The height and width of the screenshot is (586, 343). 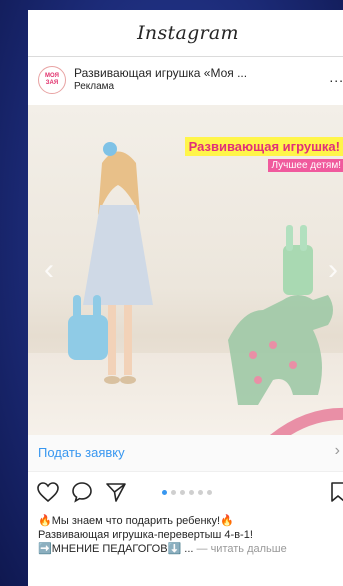 I want to click on action-bar, so click(x=185, y=492).